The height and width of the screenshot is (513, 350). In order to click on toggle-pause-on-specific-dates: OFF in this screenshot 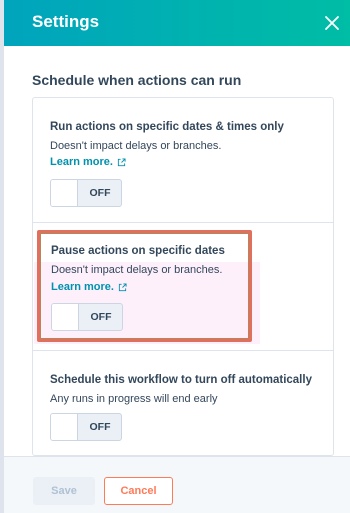, I will do `click(87, 317)`.